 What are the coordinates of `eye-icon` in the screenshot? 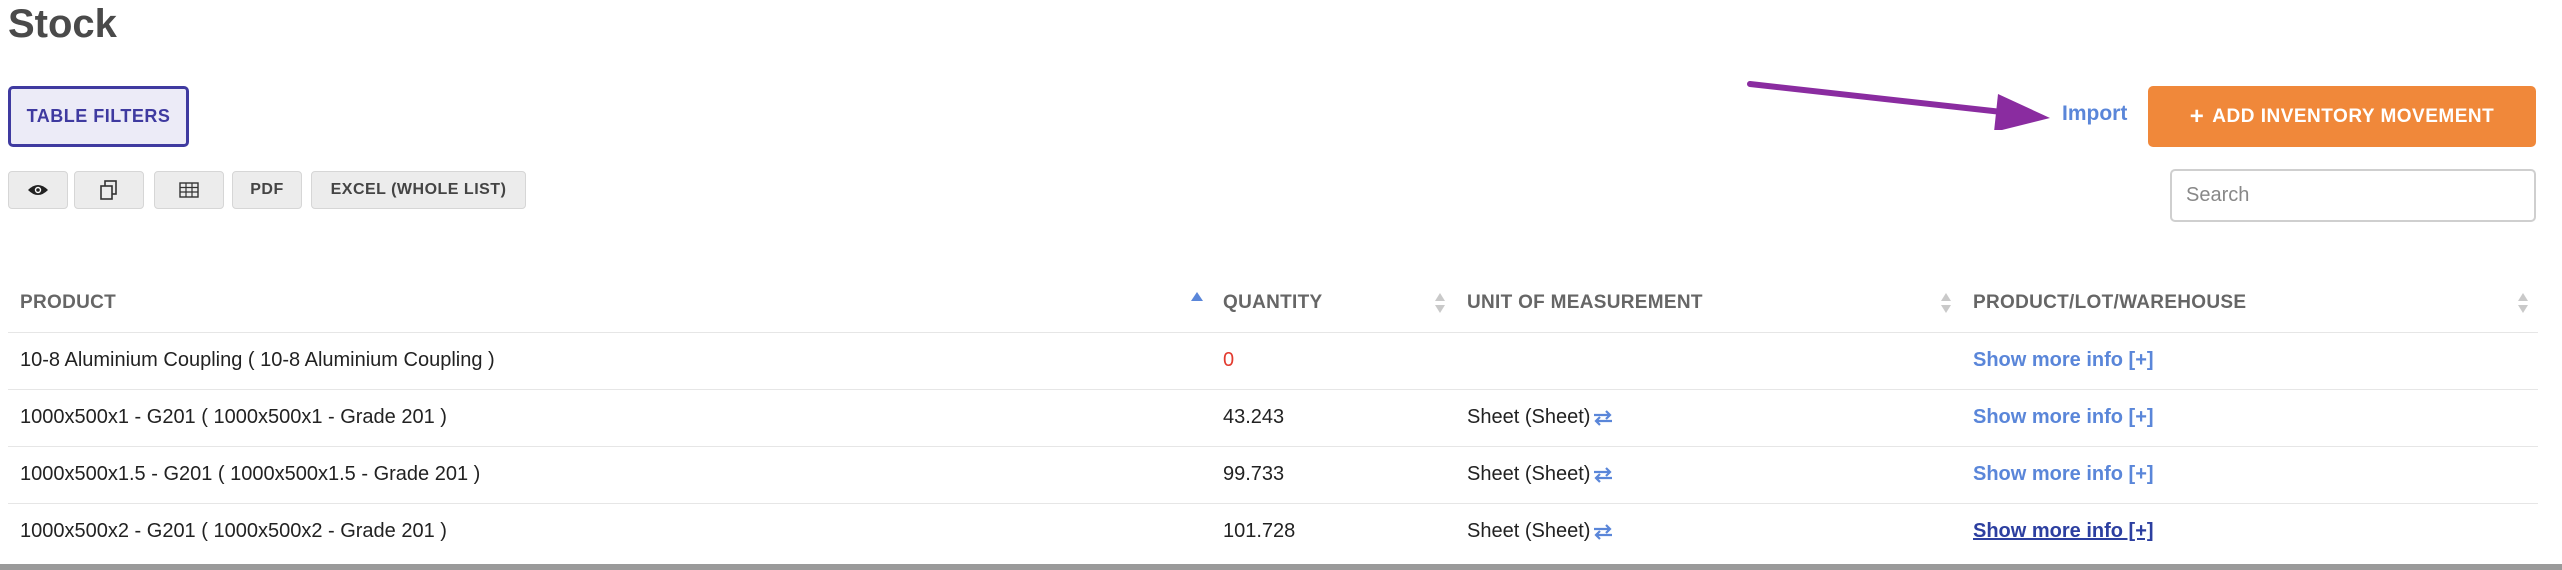 It's located at (38, 190).